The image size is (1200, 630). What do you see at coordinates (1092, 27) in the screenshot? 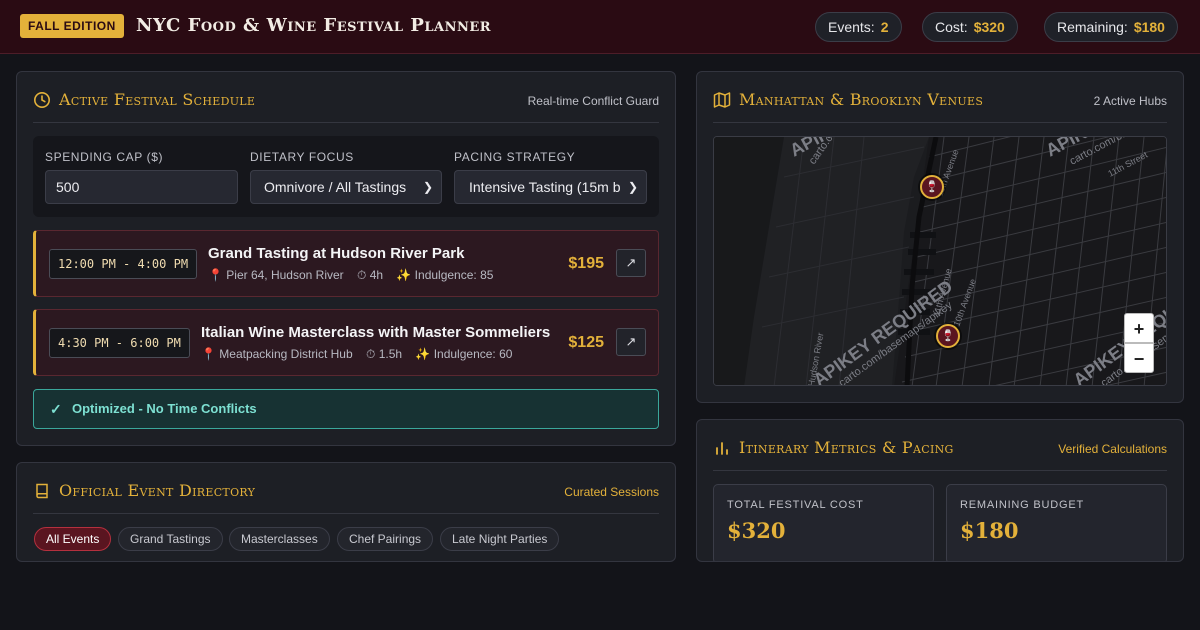
I see `remaining-label: Remaining:` at bounding box center [1092, 27].